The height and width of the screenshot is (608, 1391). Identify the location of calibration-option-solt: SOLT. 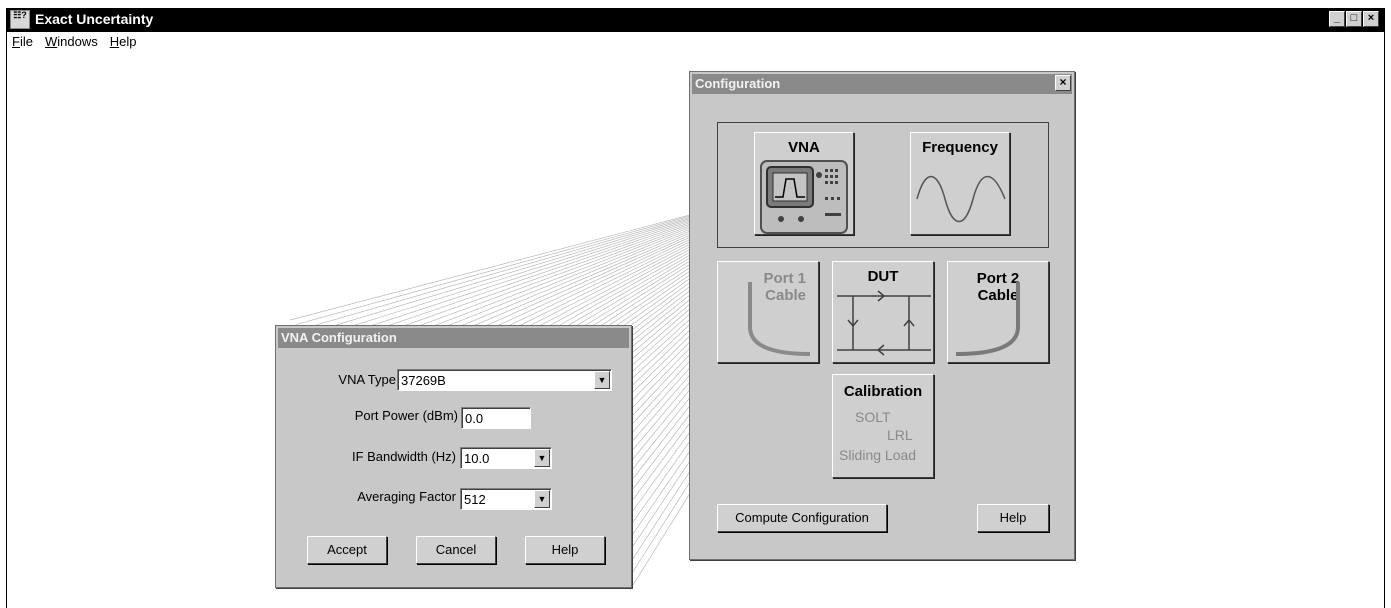
(873, 417).